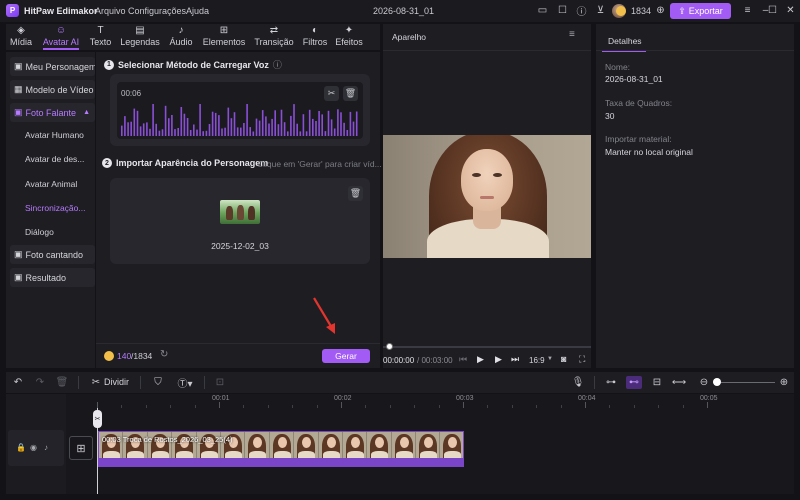 Image resolution: width=800 pixels, height=500 pixels. Describe the element at coordinates (52, 254) in the screenshot. I see `sidebar-item-singing-photo: ▣ Foto cantando` at that location.